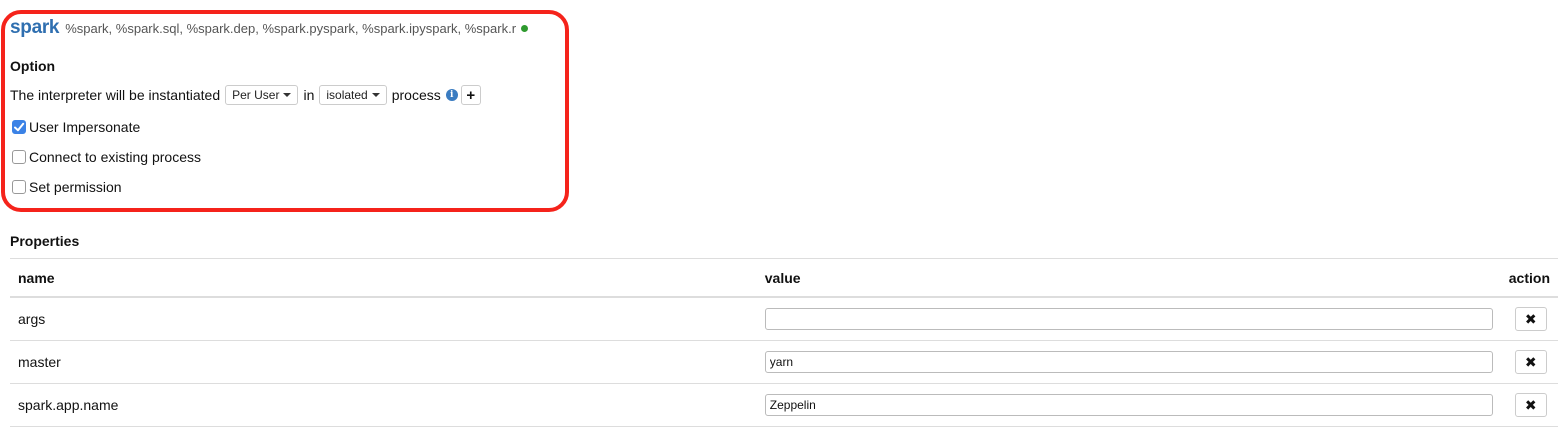 The width and height of the screenshot is (1558, 430). Describe the element at coordinates (115, 157) in the screenshot. I see `checkbox-label: Connect to existing process` at that location.